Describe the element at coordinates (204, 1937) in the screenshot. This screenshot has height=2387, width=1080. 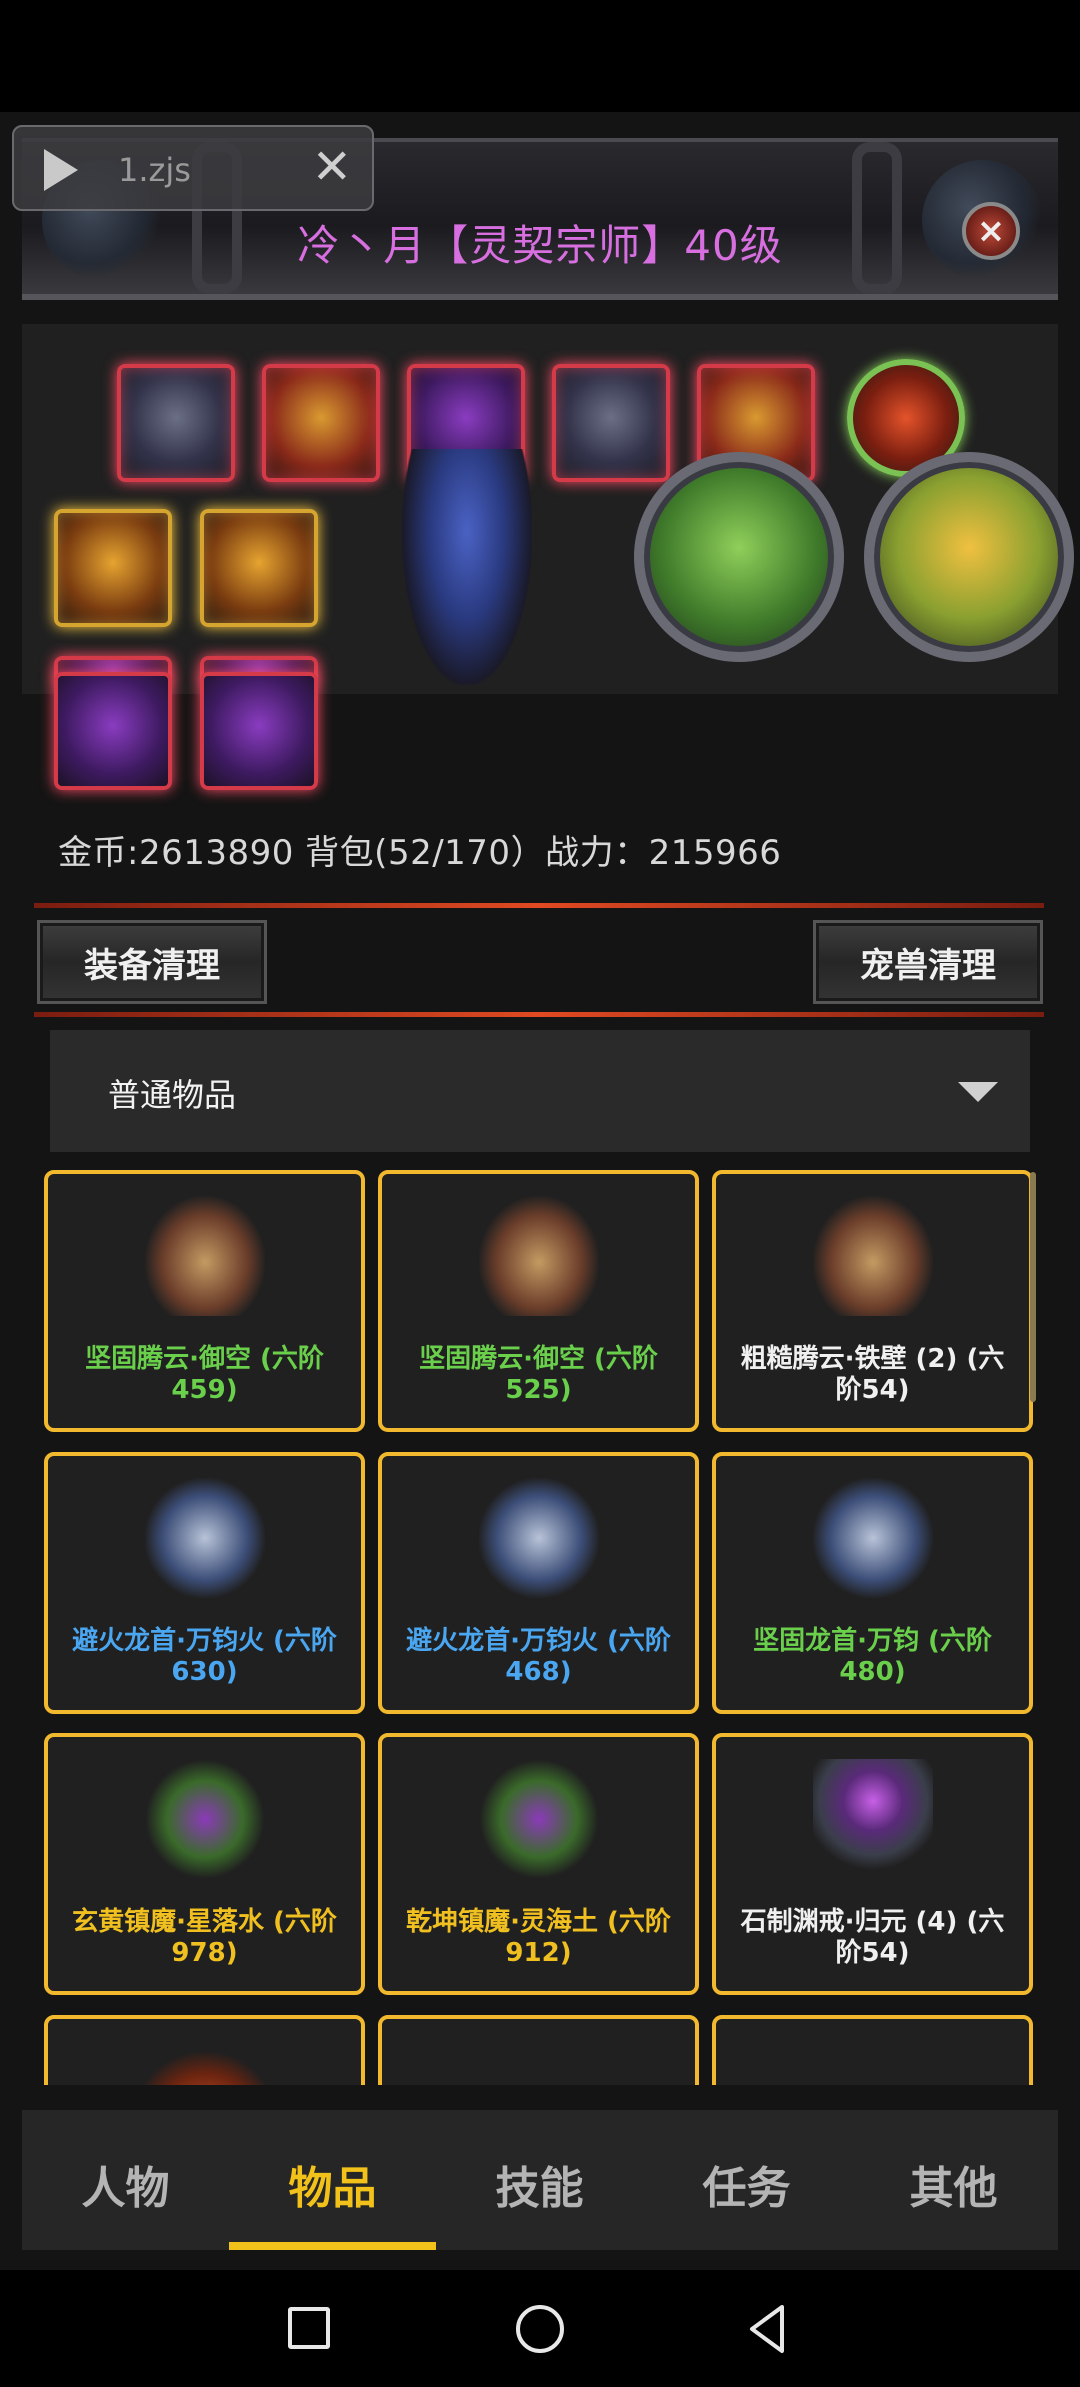
I see `item-name: 玄黄镇魔·星落水 (六阶978)` at that location.